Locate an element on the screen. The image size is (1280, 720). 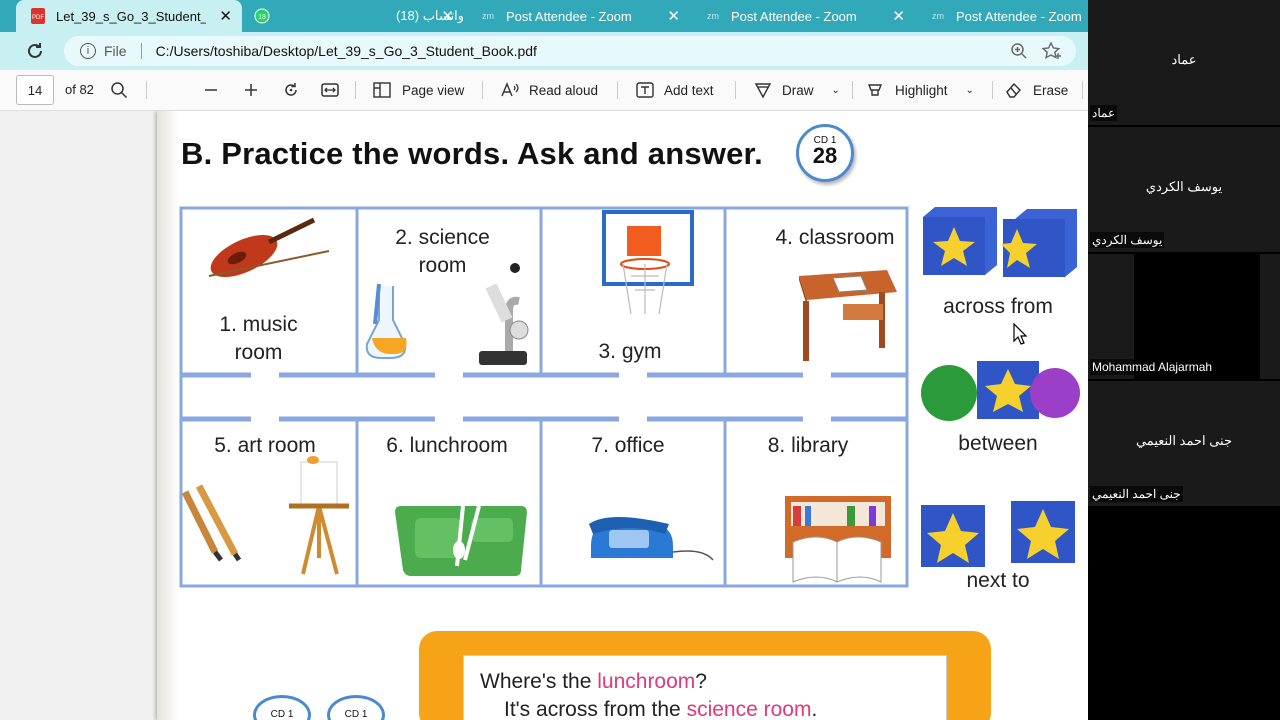
zoom-out-icon is located at coordinates (211, 90).